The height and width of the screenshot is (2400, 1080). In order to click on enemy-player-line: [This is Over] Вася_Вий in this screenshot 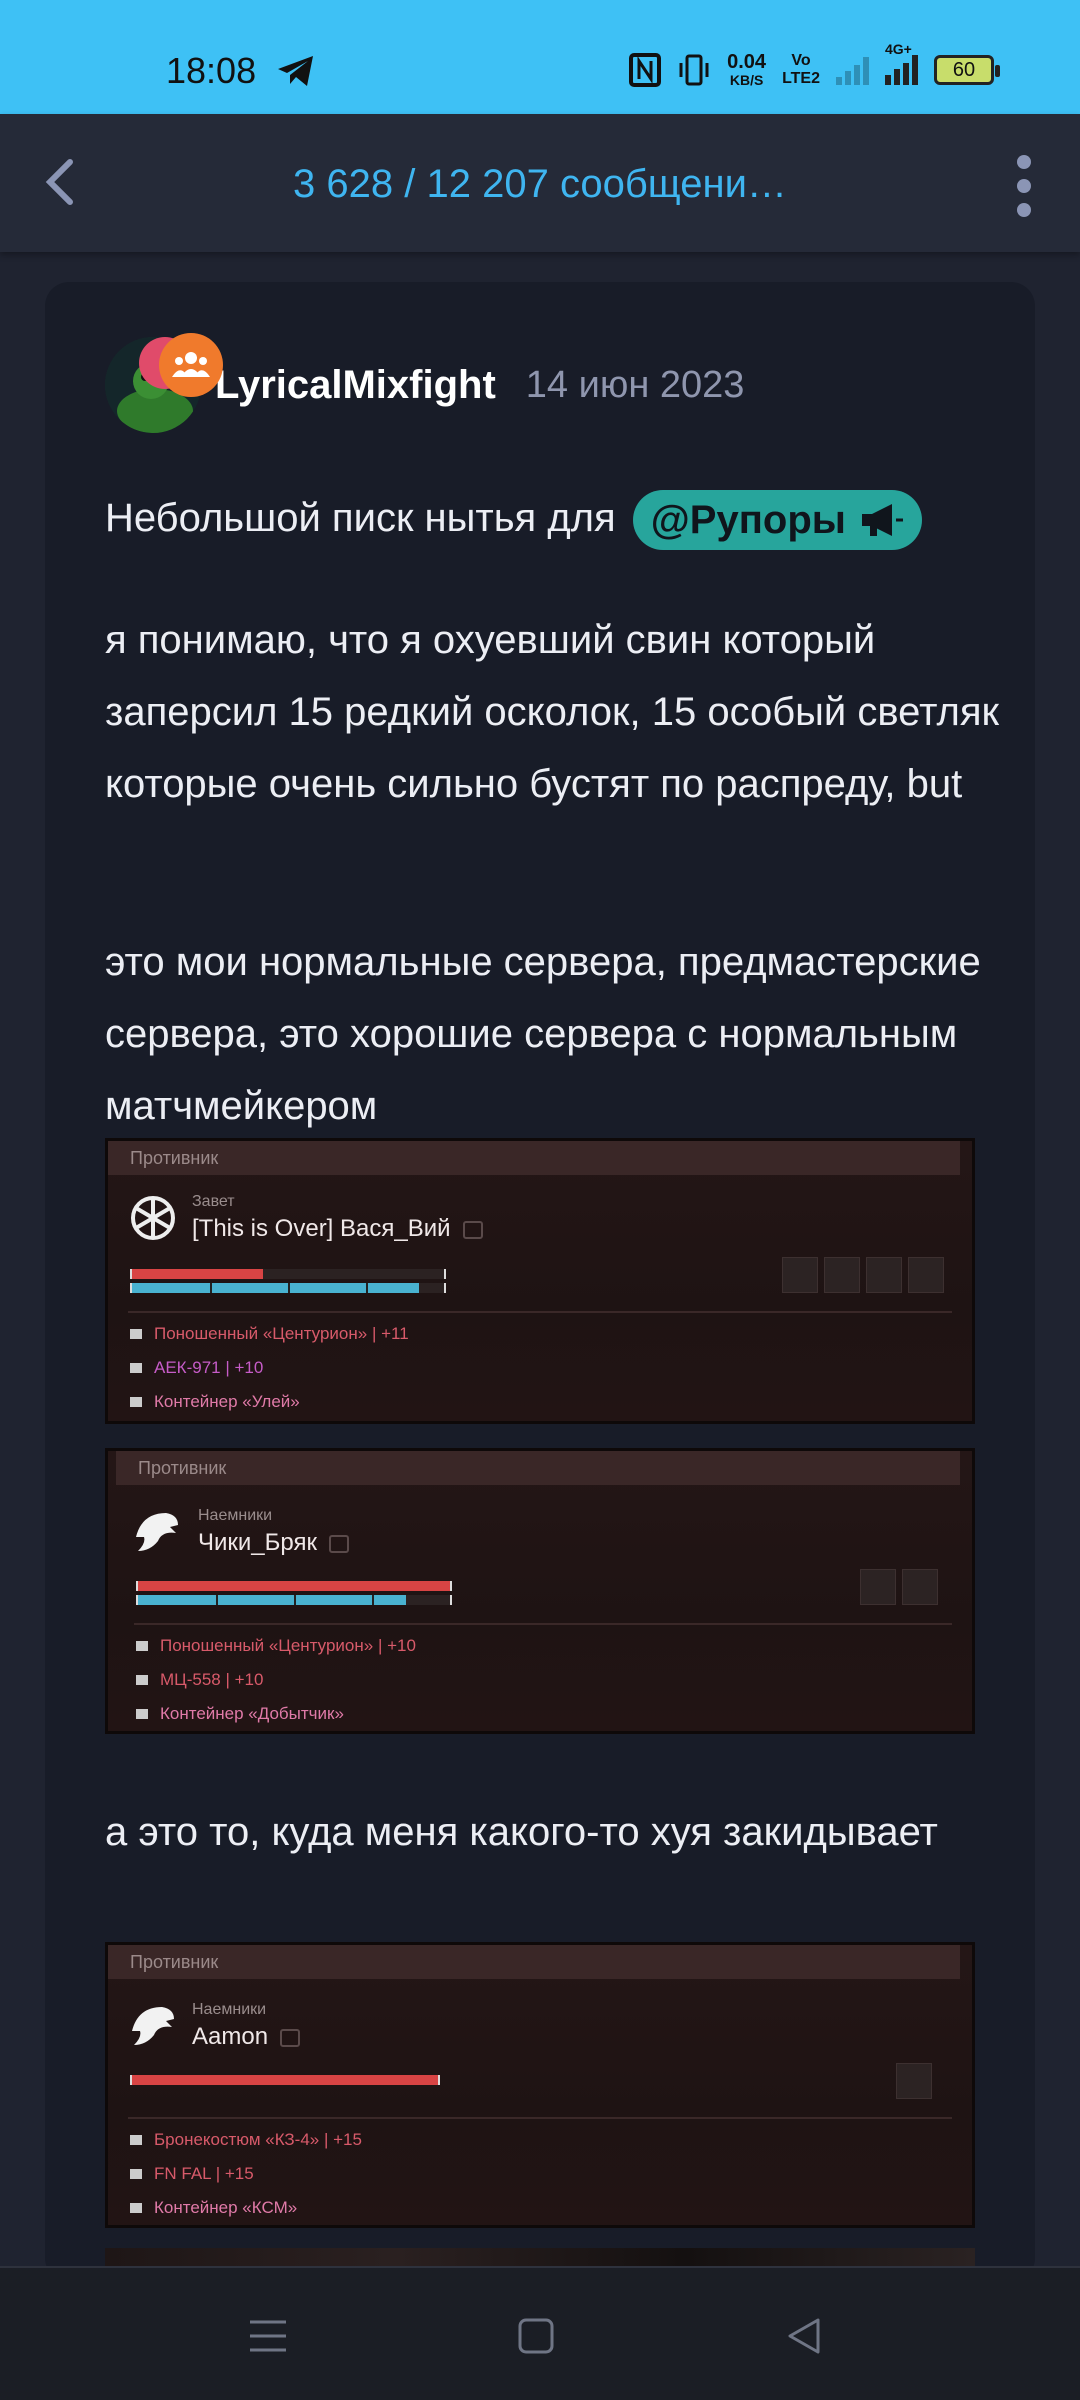, I will do `click(337, 1229)`.